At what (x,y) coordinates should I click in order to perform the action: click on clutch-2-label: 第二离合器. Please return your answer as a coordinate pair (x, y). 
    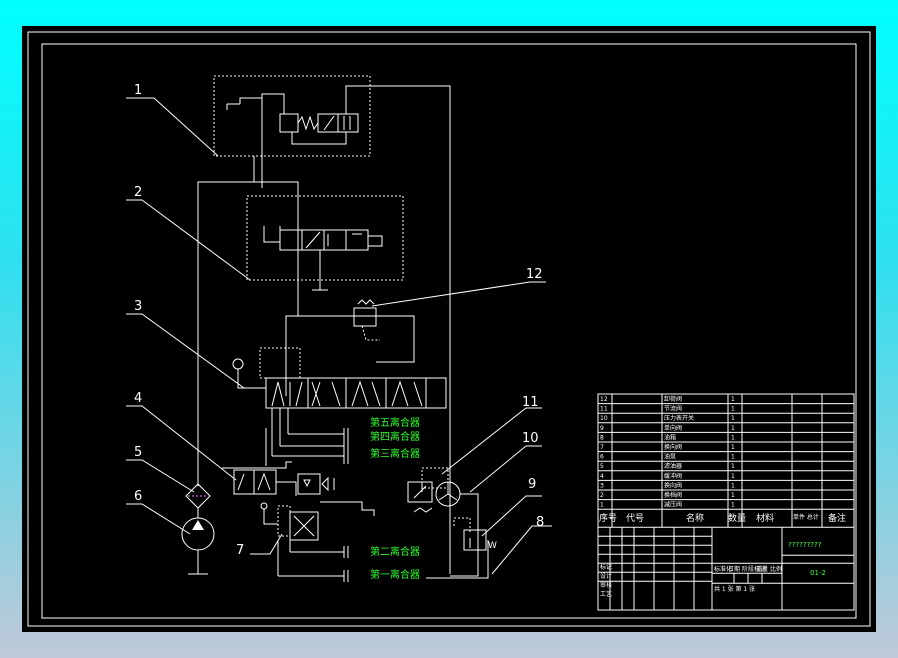
    Looking at the image, I should click on (395, 551).